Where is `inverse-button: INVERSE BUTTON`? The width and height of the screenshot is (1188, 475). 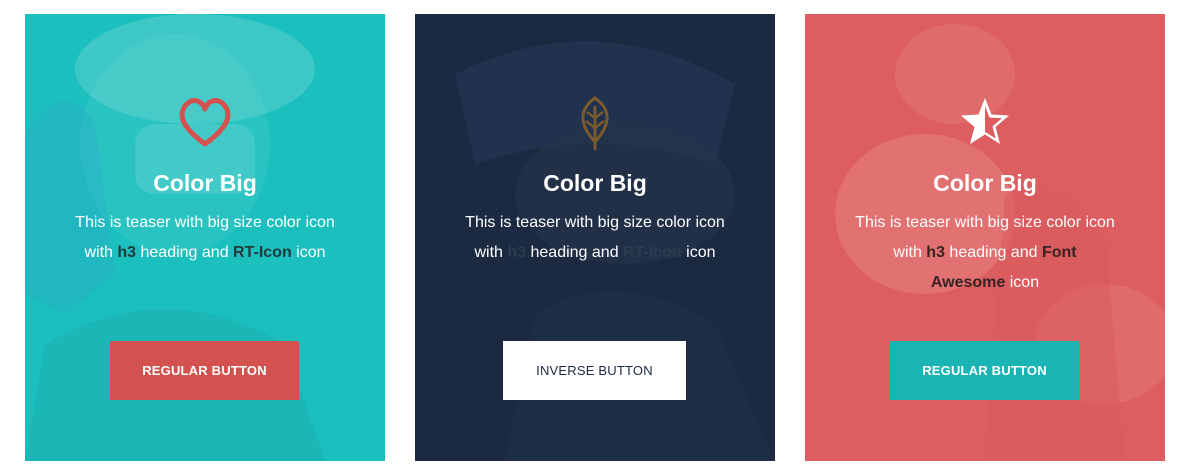 inverse-button: INVERSE BUTTON is located at coordinates (594, 370).